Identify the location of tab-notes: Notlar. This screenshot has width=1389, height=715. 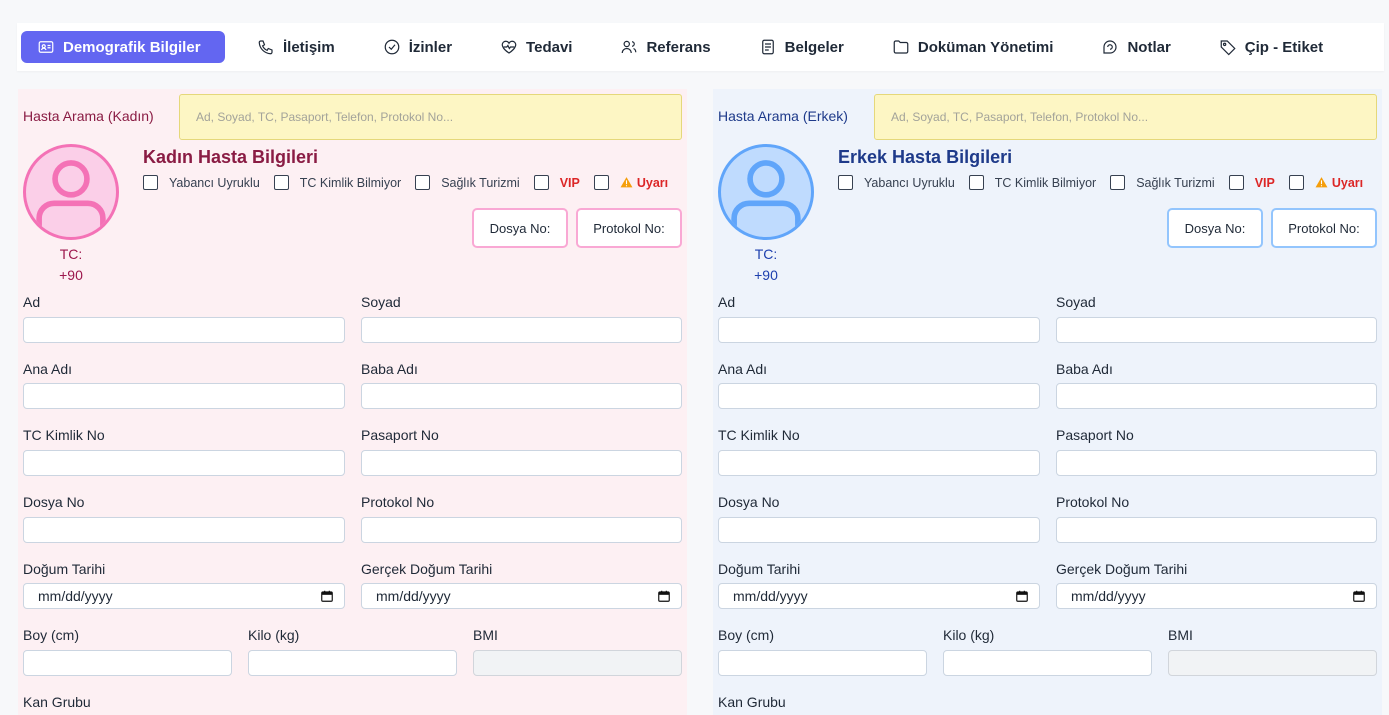
(1136, 47).